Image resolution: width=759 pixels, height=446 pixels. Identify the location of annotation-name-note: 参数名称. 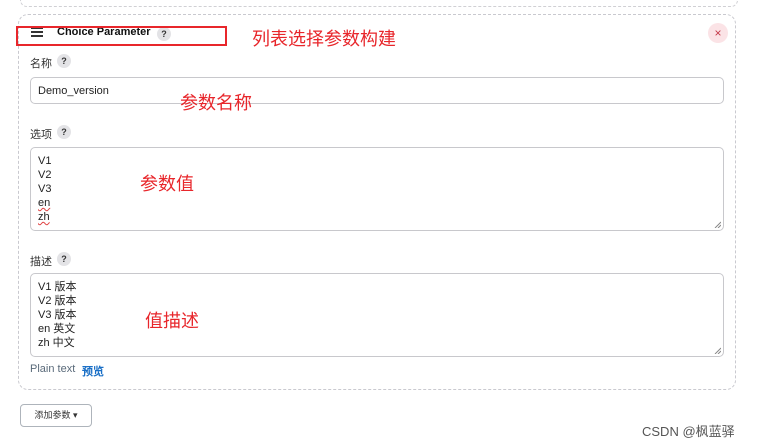
(216, 103).